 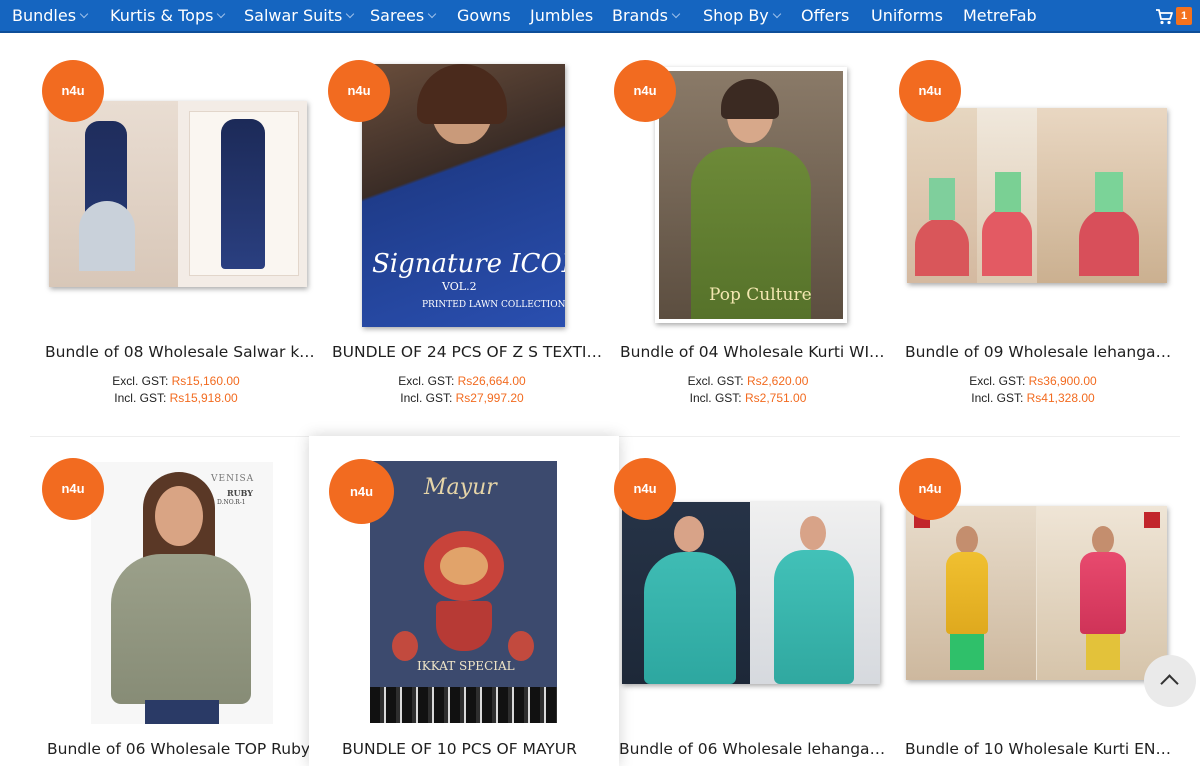 I want to click on nav-item-kurtis-tops: Kurtis & Tops, so click(x=168, y=16).